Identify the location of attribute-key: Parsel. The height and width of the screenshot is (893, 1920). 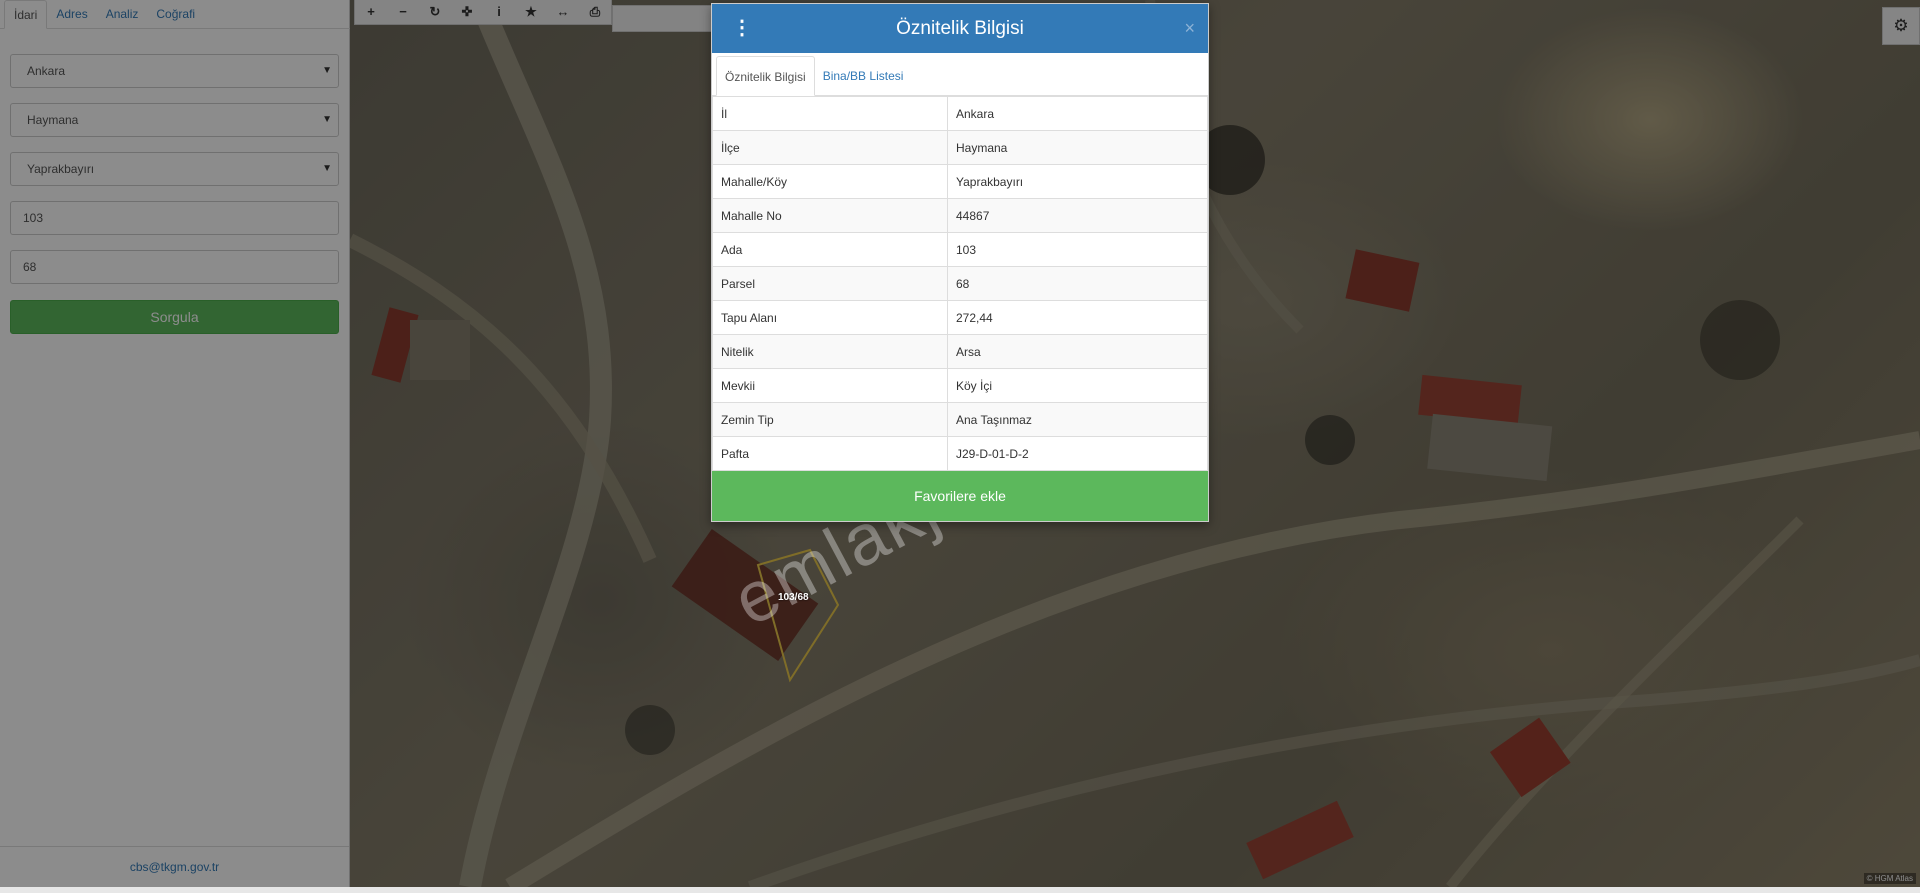
(830, 283).